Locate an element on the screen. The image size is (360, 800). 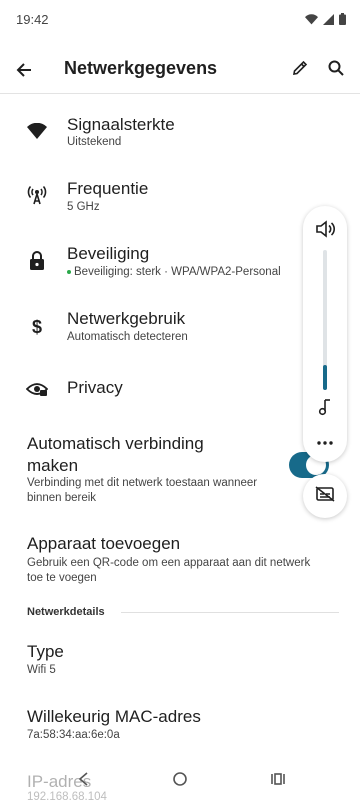
captions-button is located at coordinates (325, 496).